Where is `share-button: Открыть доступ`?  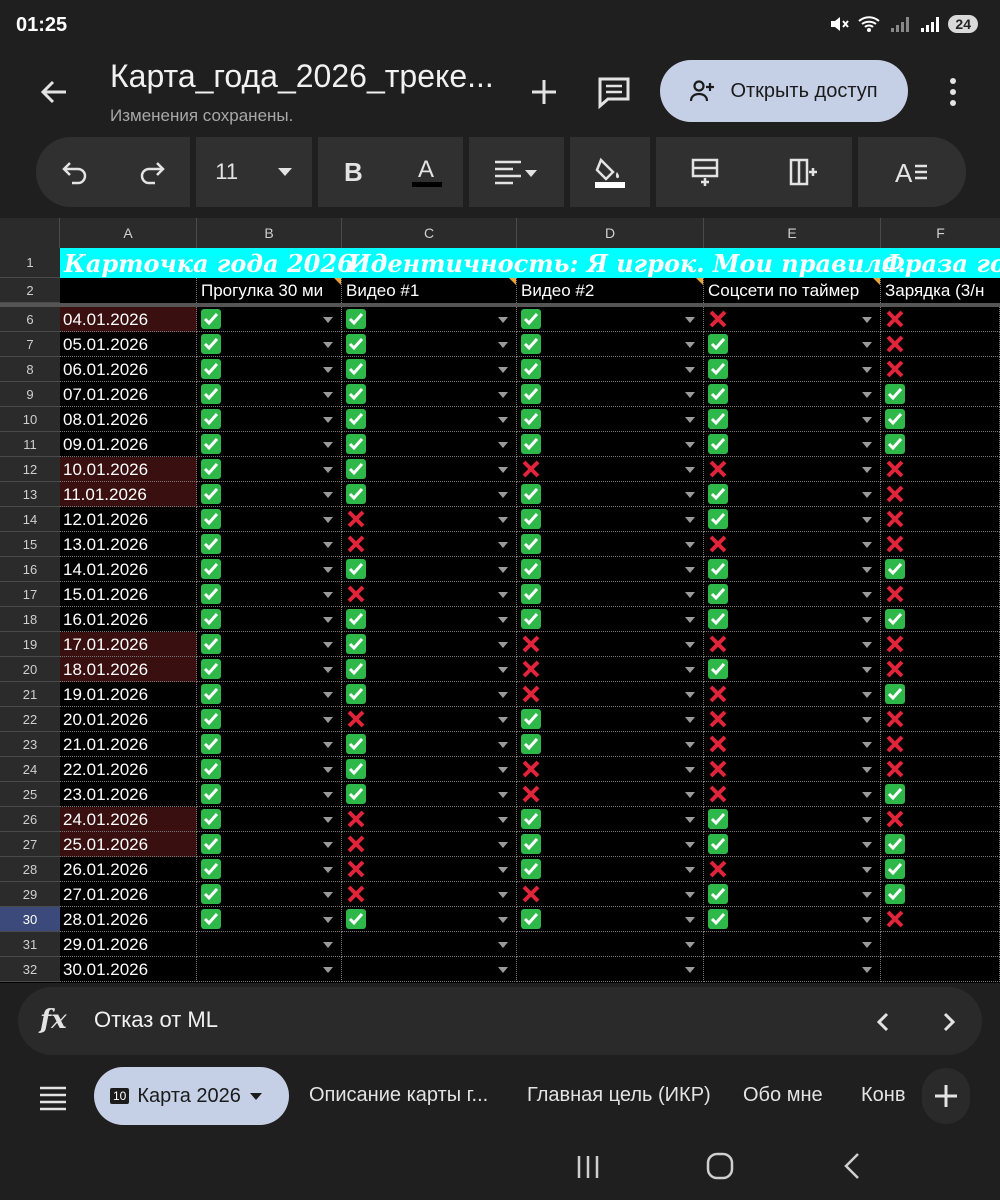
share-button: Открыть доступ is located at coordinates (784, 91).